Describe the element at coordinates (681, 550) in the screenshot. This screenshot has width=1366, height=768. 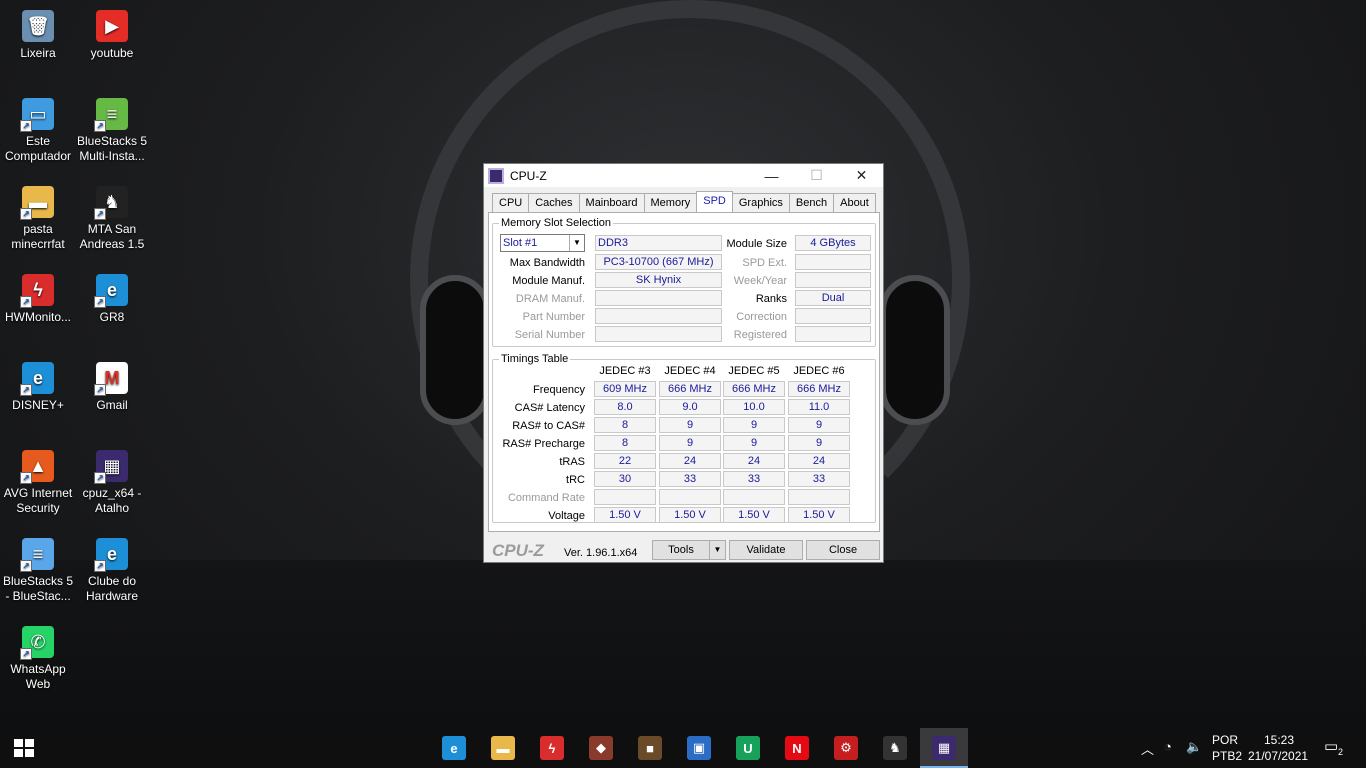
I see `tools-button-label: Tools` at that location.